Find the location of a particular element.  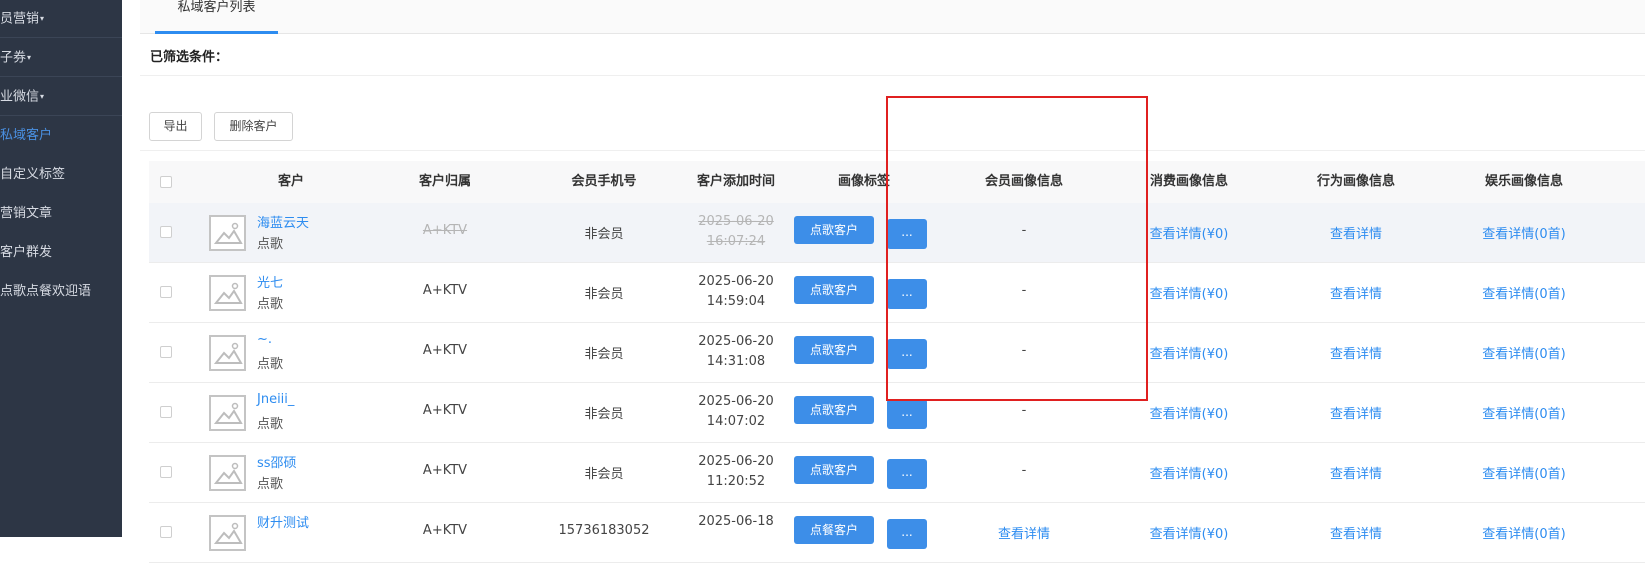

filter-conditions-label: 已筛选条件： is located at coordinates (189, 57).